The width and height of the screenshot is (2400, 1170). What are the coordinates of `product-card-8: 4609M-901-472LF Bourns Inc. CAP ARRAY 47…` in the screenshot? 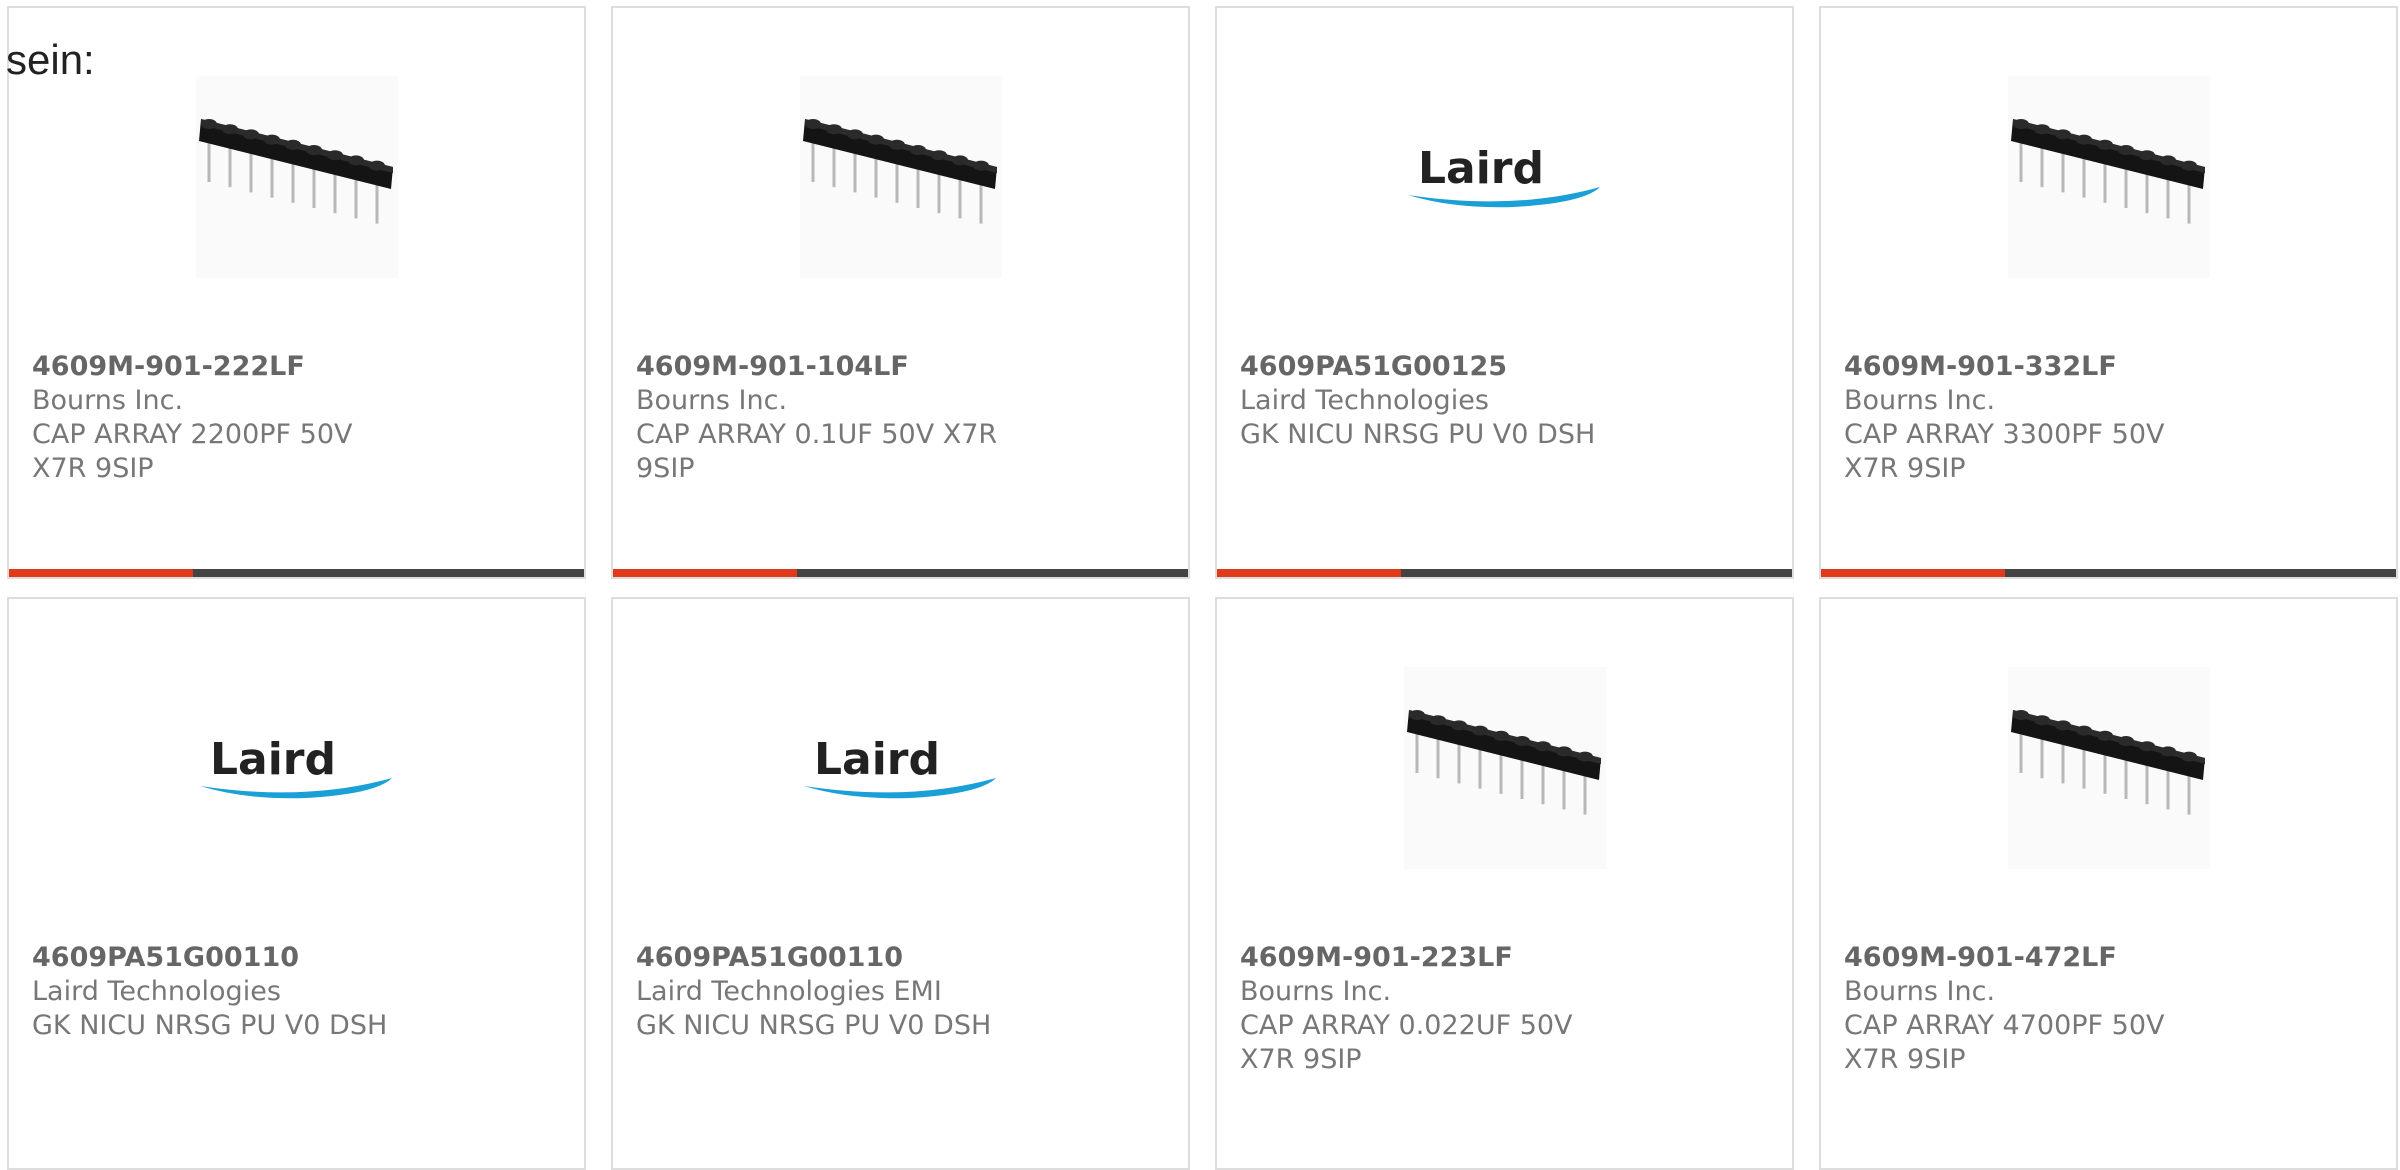 It's located at (2108, 883).